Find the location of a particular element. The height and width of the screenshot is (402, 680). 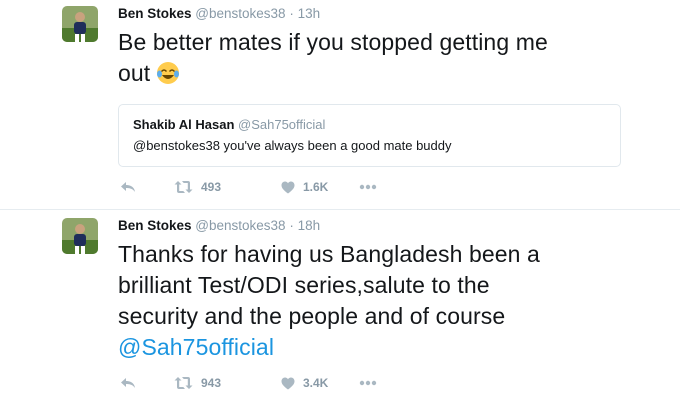

retweet-count: 493 is located at coordinates (211, 187).